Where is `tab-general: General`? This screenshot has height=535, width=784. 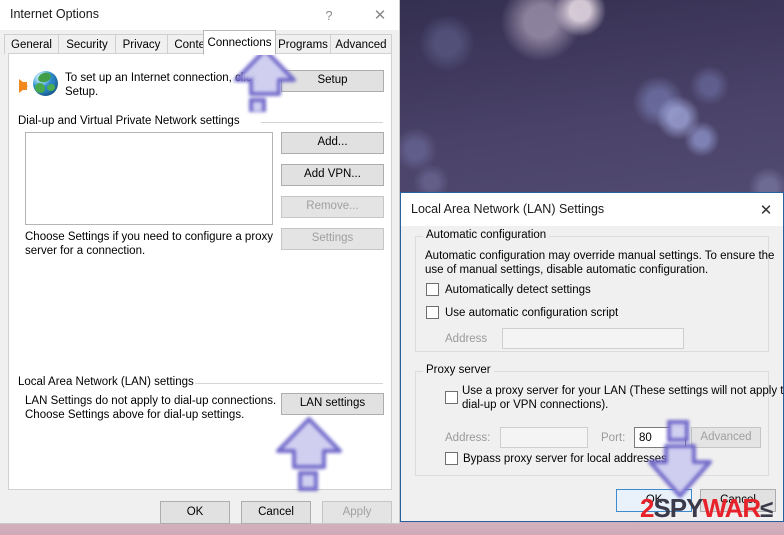 tab-general: General is located at coordinates (31, 44).